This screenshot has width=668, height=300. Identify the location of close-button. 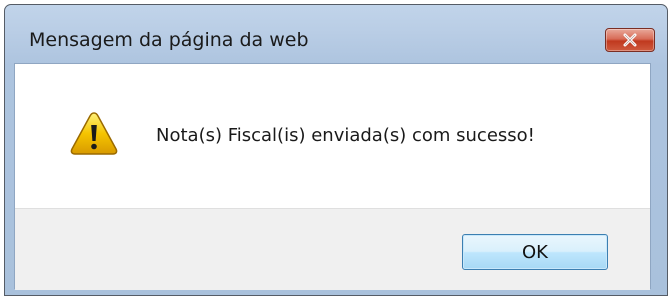
(630, 40).